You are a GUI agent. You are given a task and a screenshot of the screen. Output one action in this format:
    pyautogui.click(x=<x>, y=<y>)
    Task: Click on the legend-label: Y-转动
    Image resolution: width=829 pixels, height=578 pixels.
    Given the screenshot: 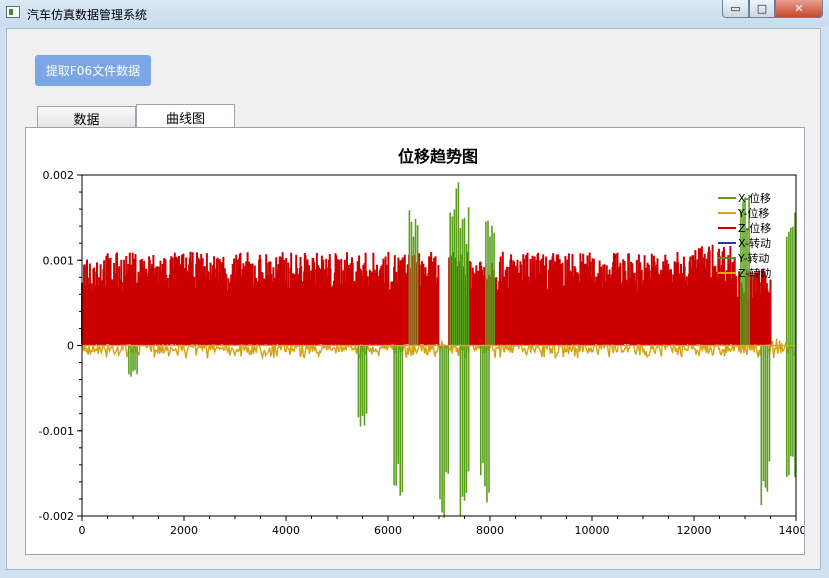 What is the action you would take?
    pyautogui.click(x=753, y=258)
    